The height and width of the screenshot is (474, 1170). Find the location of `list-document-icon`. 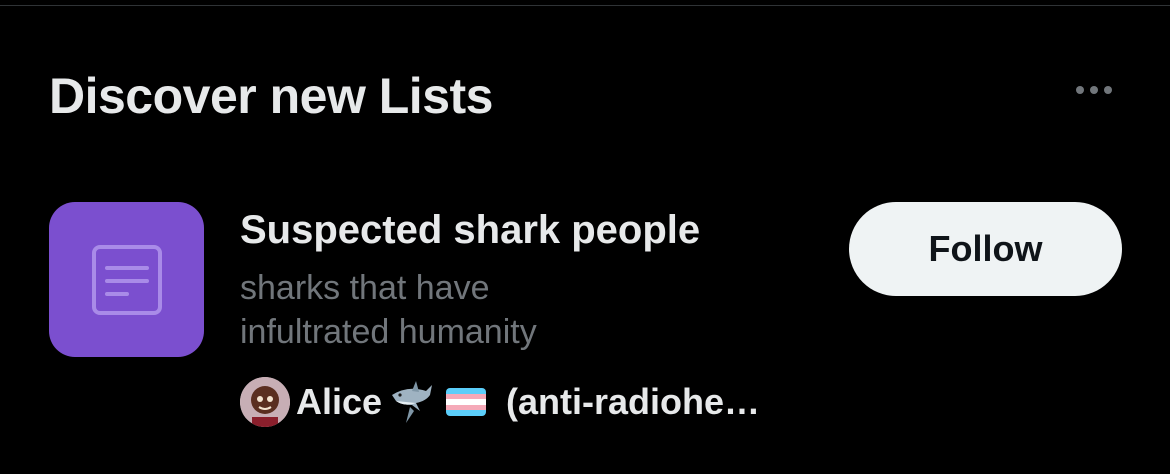

list-document-icon is located at coordinates (126, 279).